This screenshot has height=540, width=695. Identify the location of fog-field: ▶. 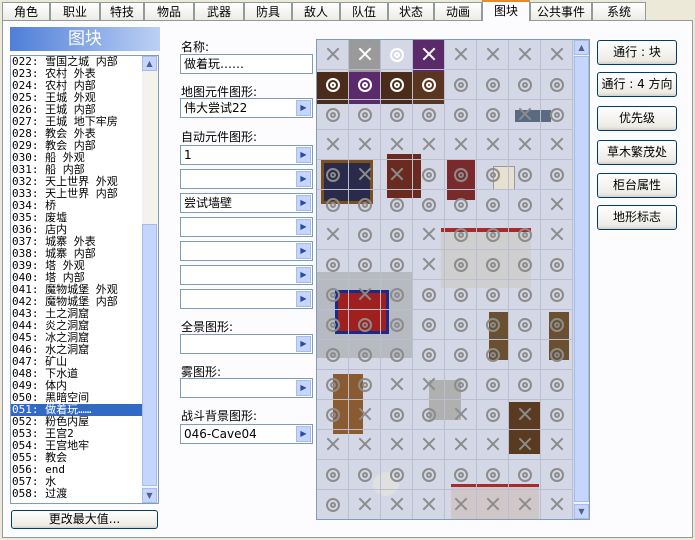
(246, 388).